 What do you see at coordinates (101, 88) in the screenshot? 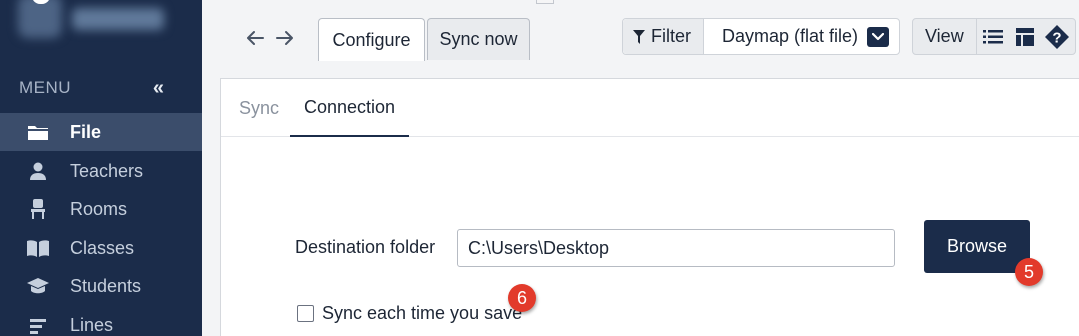
I see `menu-header: MENU «` at bounding box center [101, 88].